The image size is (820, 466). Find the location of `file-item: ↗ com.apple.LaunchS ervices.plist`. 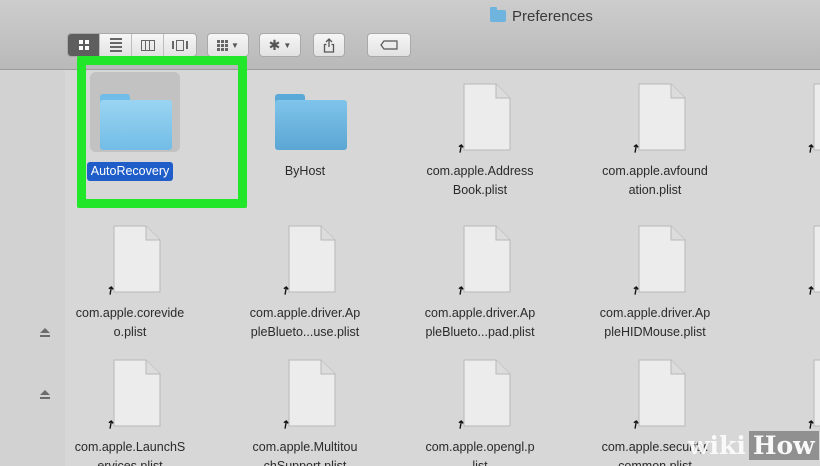

file-item: ↗ com.apple.LaunchS ervices.plist is located at coordinates (130, 406).